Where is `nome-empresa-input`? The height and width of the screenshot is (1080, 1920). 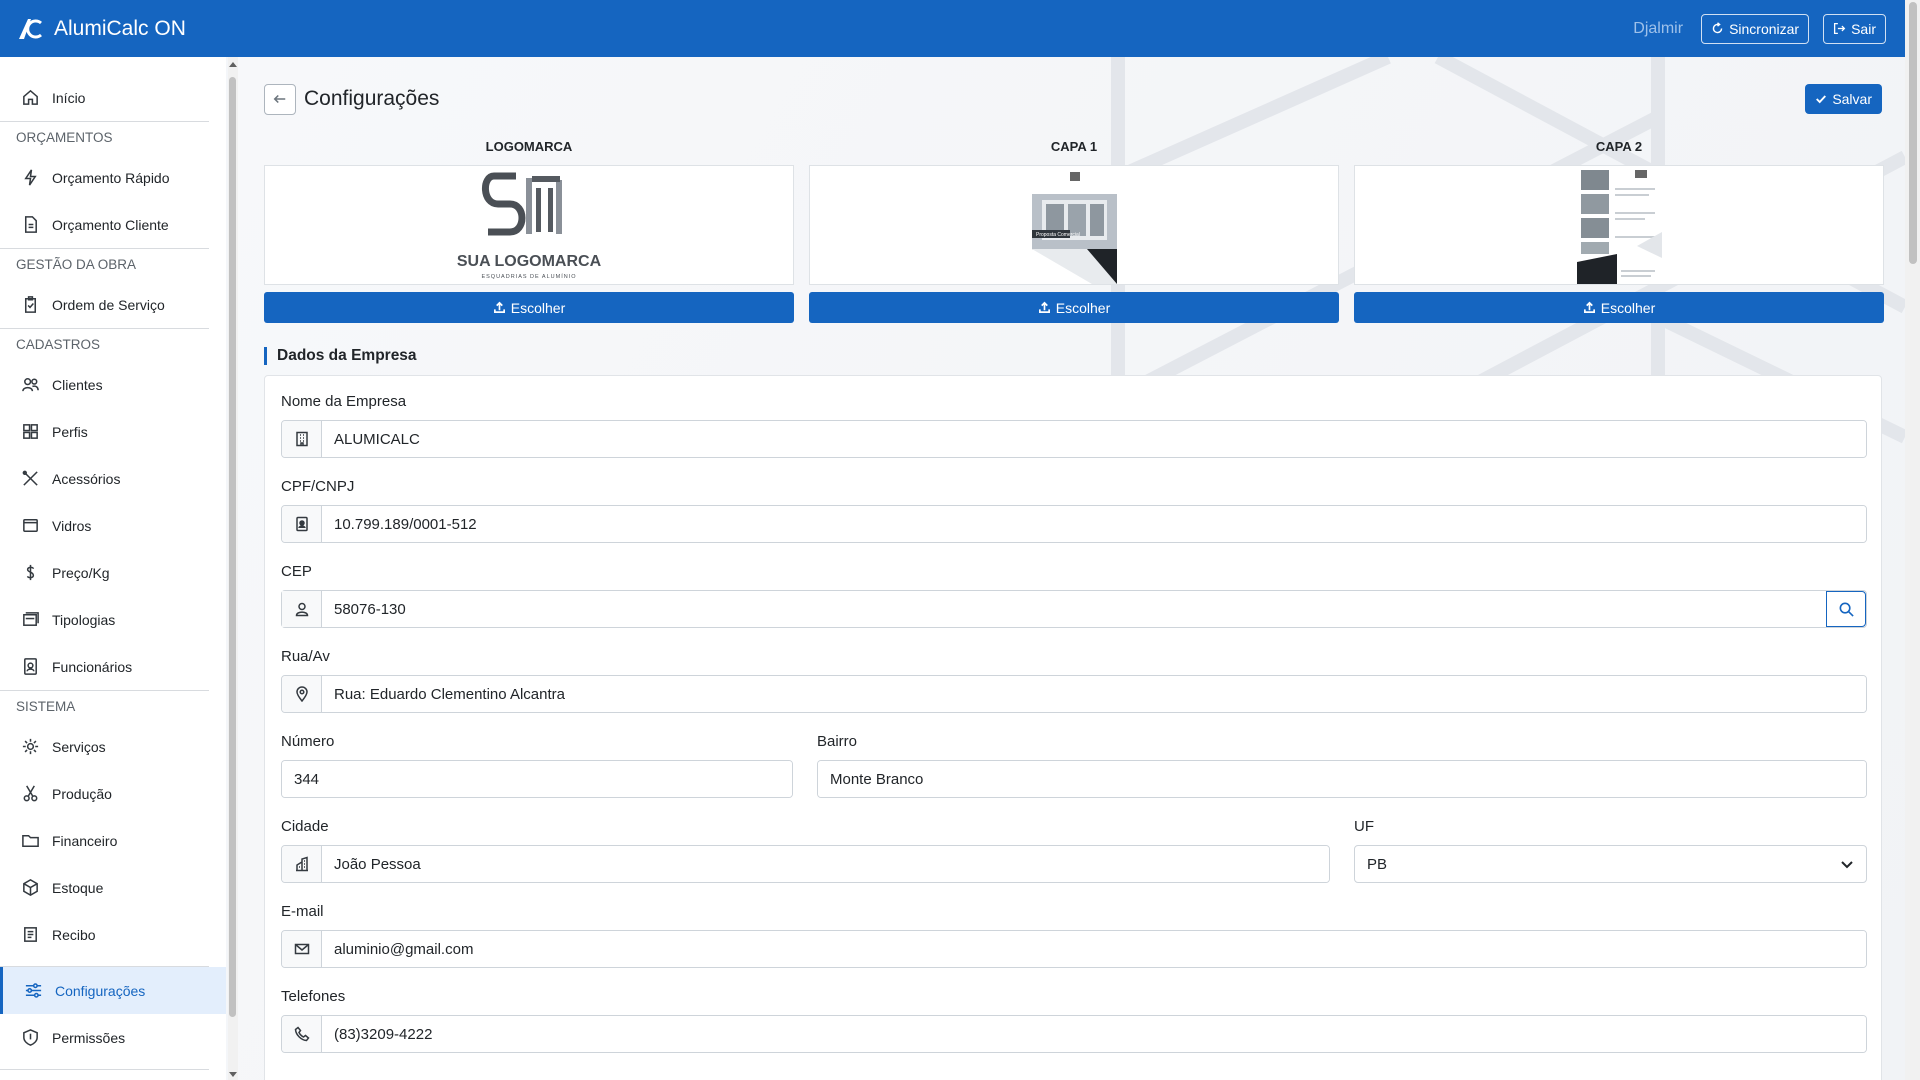 nome-empresa-input is located at coordinates (1094, 439).